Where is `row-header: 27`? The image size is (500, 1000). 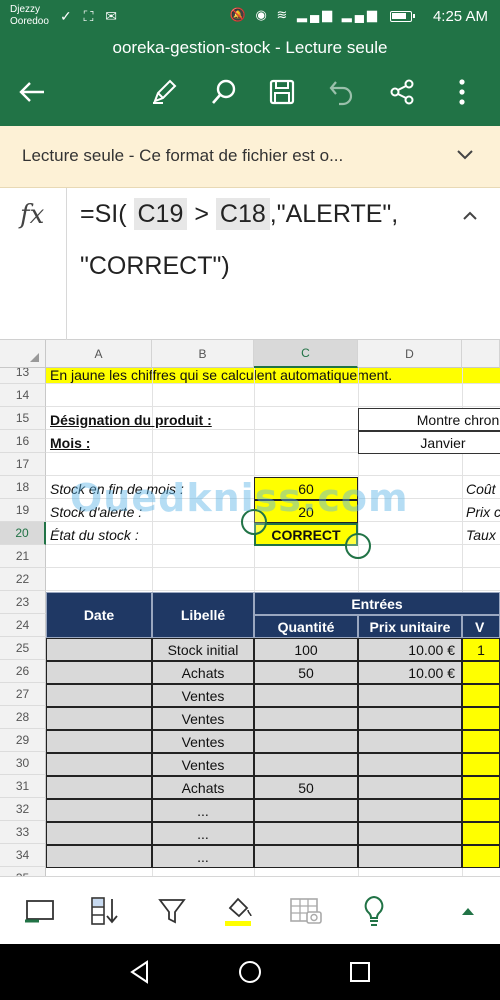 row-header: 27 is located at coordinates (23, 694).